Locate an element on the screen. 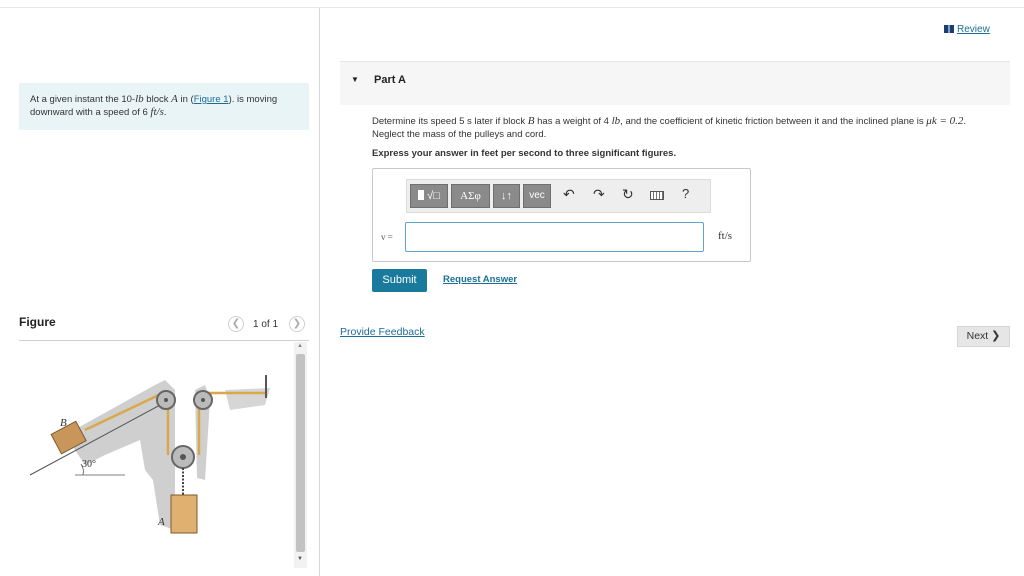 This screenshot has height=576, width=1024. figure-scrollbar: ▲ ▼ is located at coordinates (300, 455).